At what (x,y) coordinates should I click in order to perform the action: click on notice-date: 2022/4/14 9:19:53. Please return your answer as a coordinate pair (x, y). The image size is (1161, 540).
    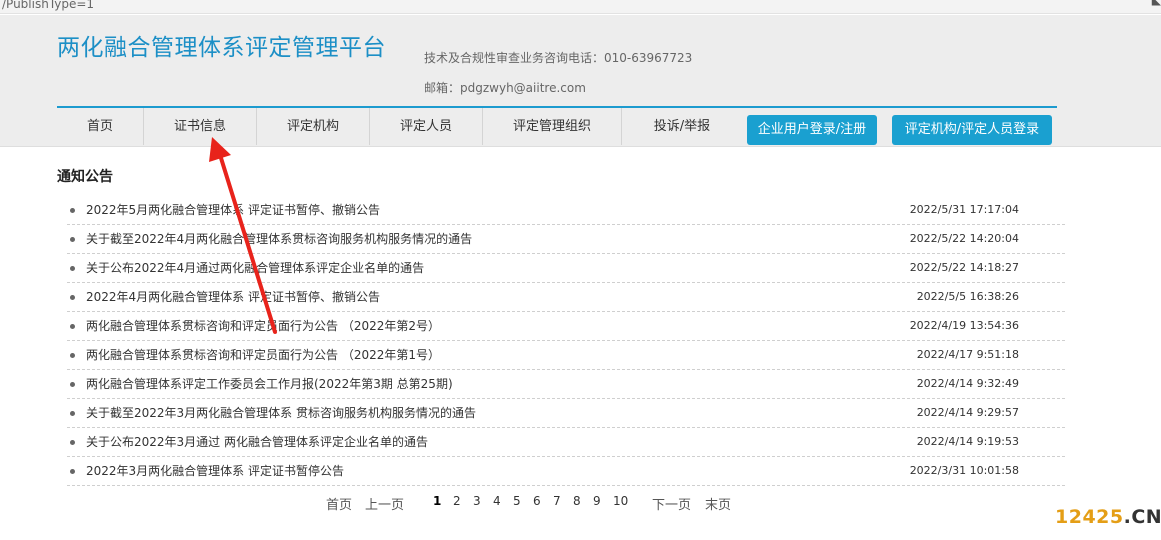
    Looking at the image, I should click on (967, 441).